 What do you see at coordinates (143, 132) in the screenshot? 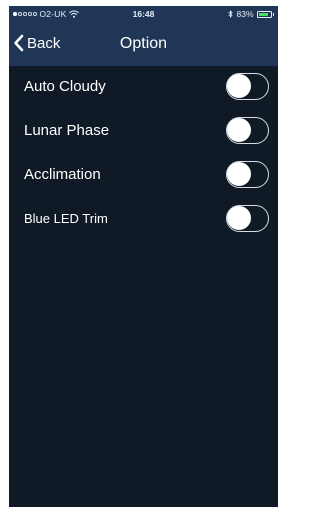
I see `setting-row-lunar-phase: Lunar Phase` at bounding box center [143, 132].